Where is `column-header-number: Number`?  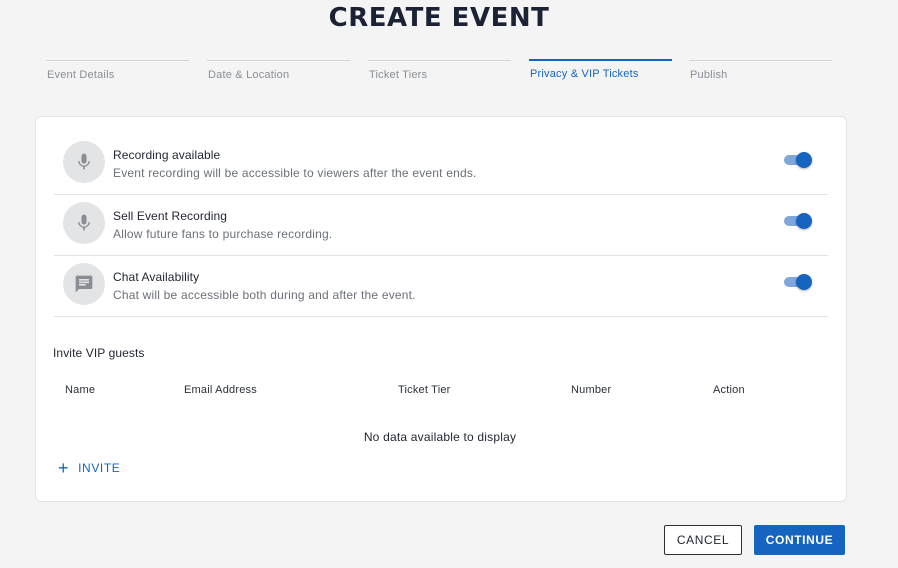
column-header-number: Number is located at coordinates (591, 390).